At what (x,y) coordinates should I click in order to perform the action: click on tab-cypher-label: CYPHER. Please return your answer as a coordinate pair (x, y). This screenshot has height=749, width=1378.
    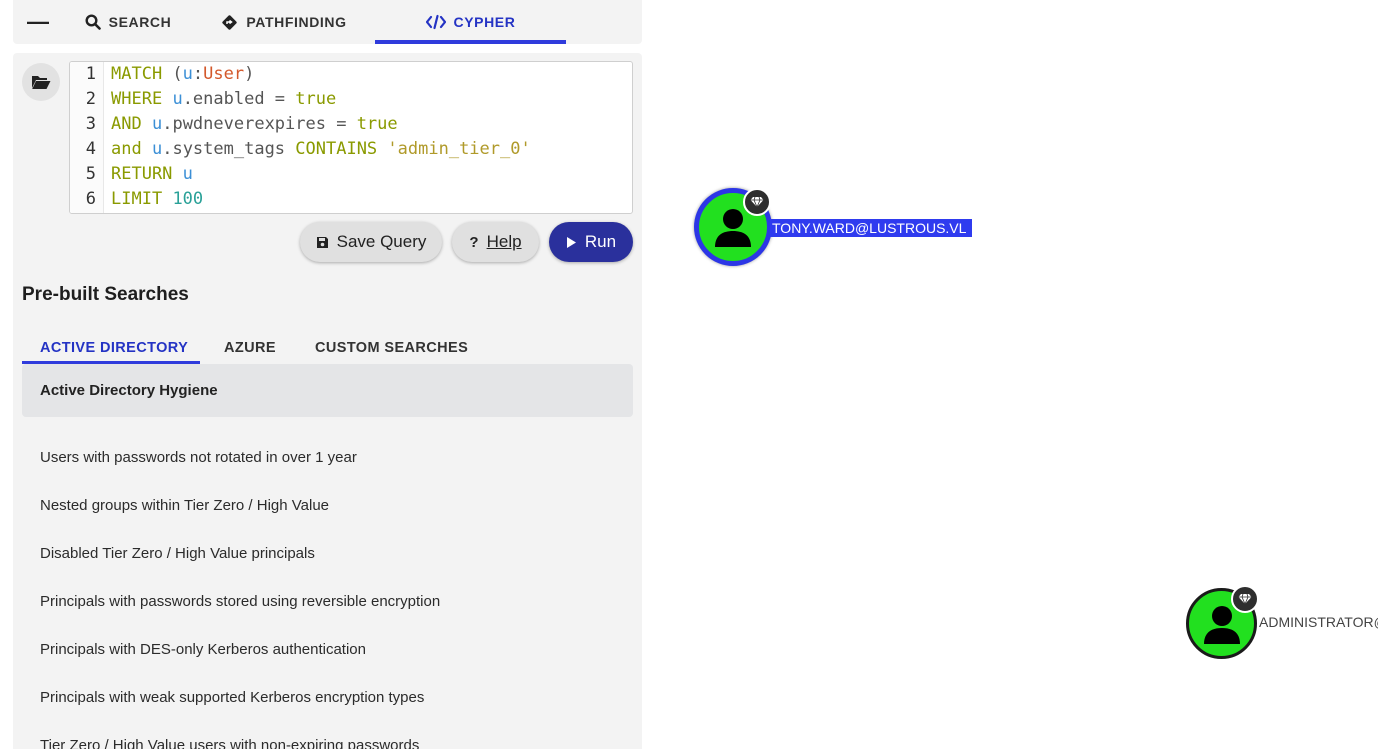
    Looking at the image, I should click on (484, 22).